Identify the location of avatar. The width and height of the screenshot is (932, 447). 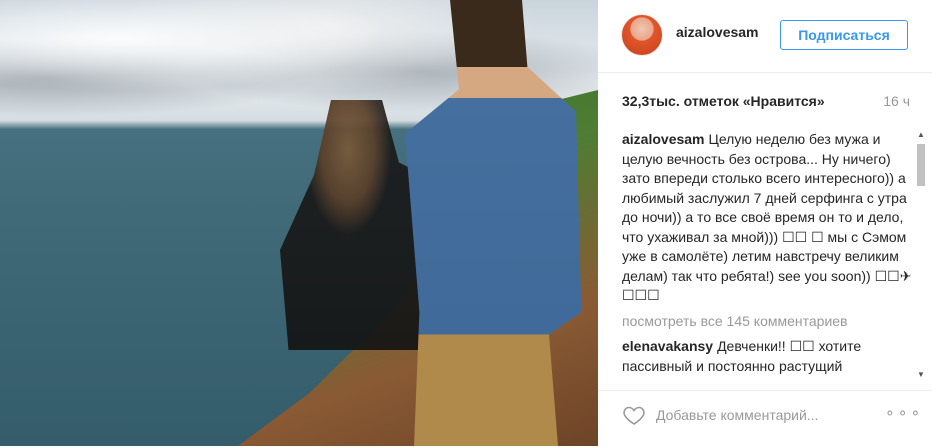
(642, 35).